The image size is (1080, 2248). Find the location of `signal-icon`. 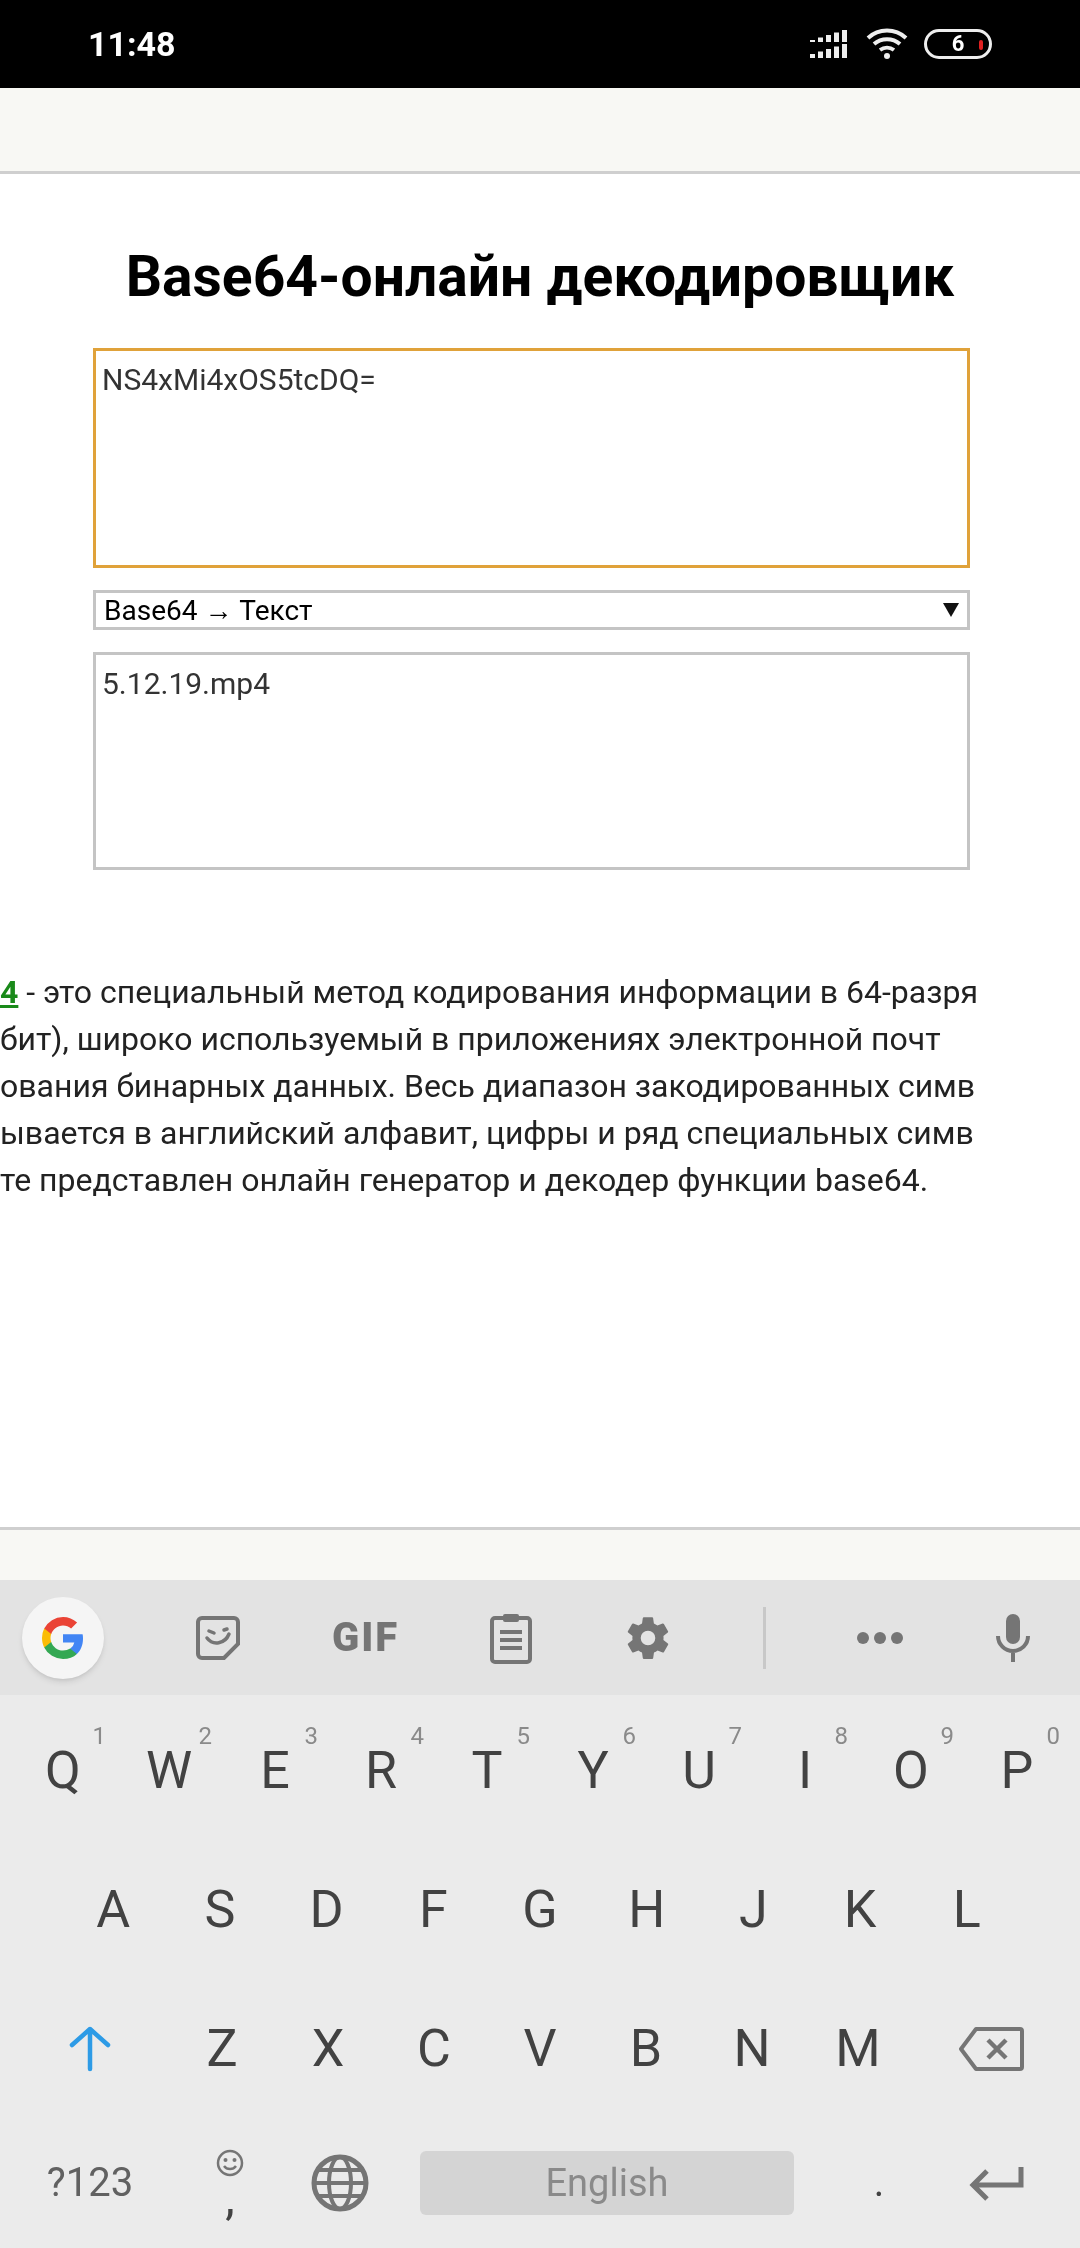

signal-icon is located at coordinates (830, 44).